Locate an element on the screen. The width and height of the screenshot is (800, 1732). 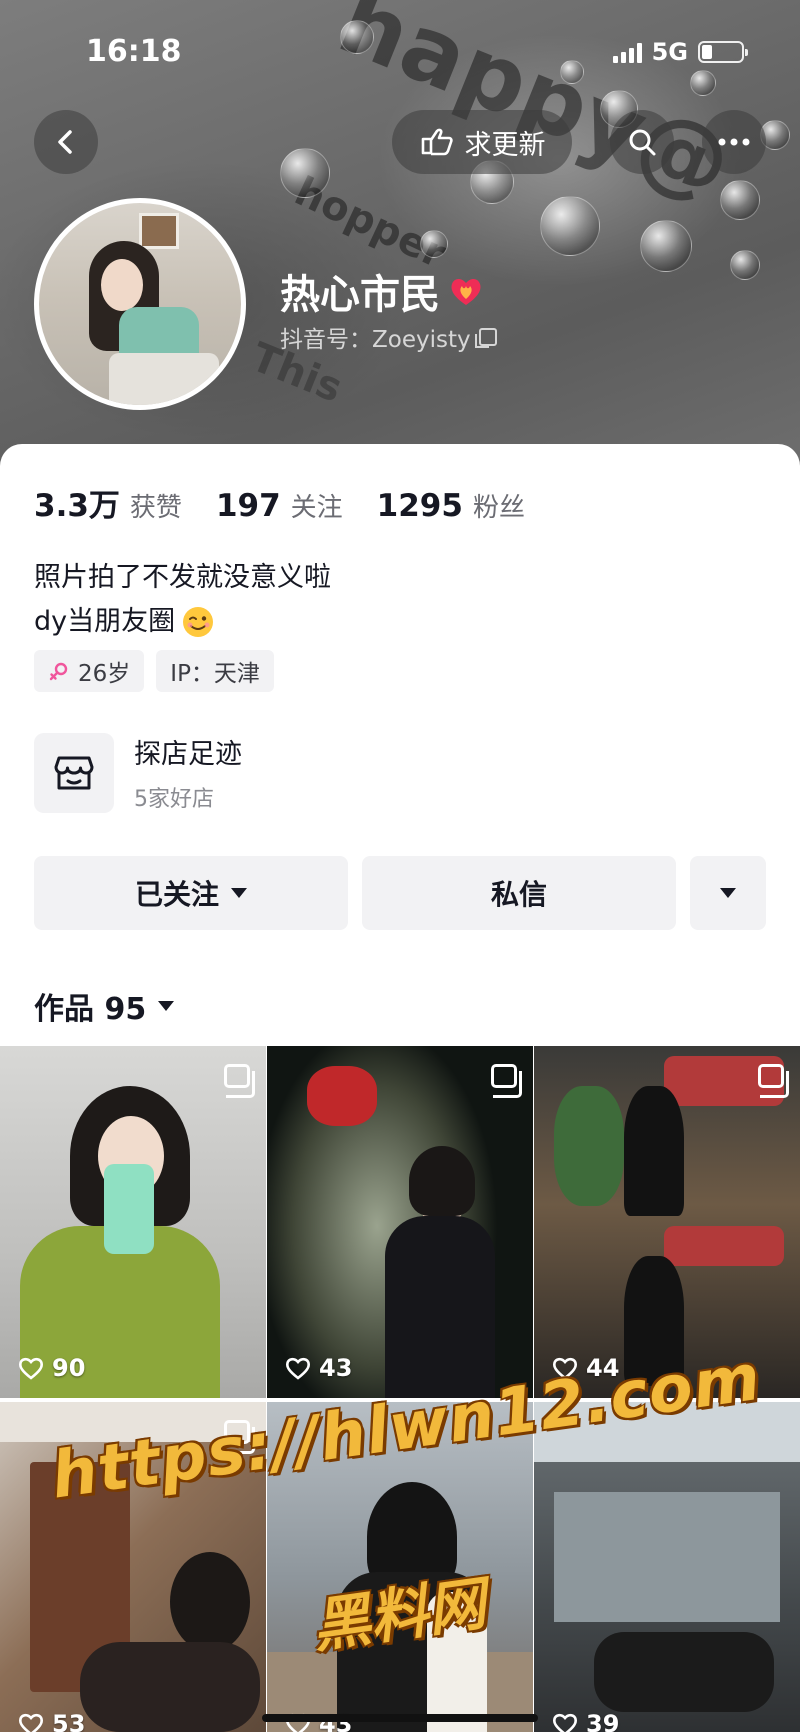
like-count: 39 is located at coordinates (585, 1721).